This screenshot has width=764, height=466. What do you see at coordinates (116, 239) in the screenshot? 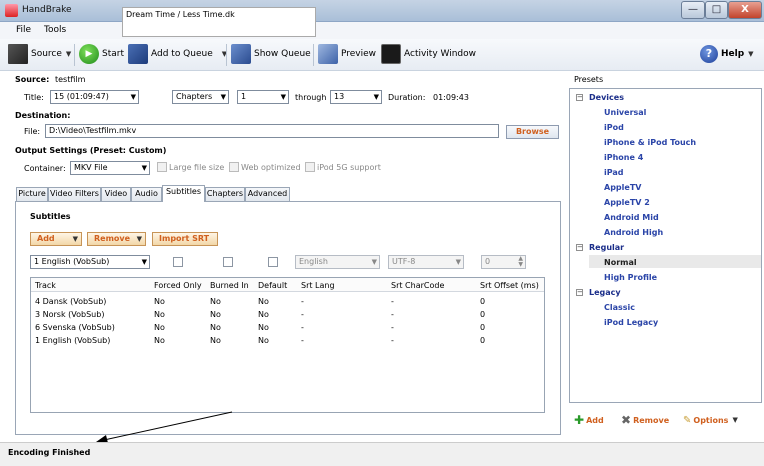
I see `remove-subtitle-button: Remove ▼` at bounding box center [116, 239].